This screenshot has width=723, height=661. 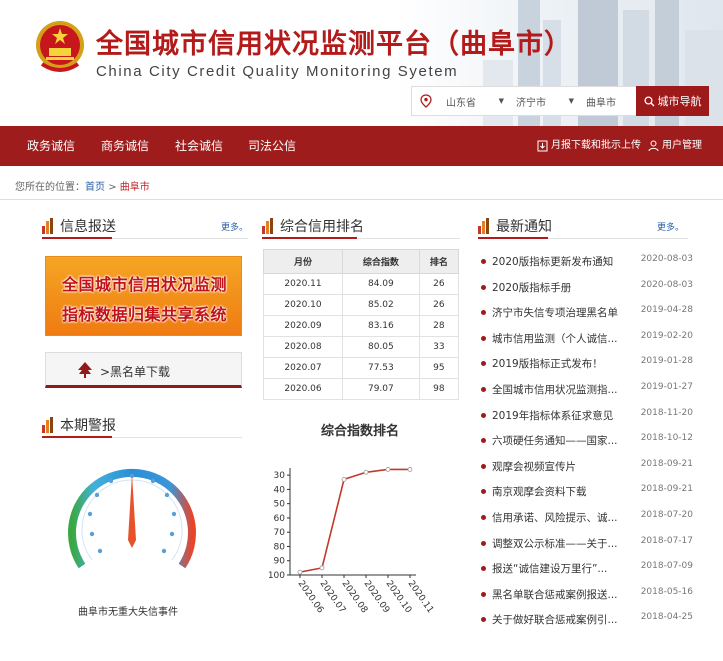 I want to click on nav-item-business: 商务诚信, so click(x=125, y=146).